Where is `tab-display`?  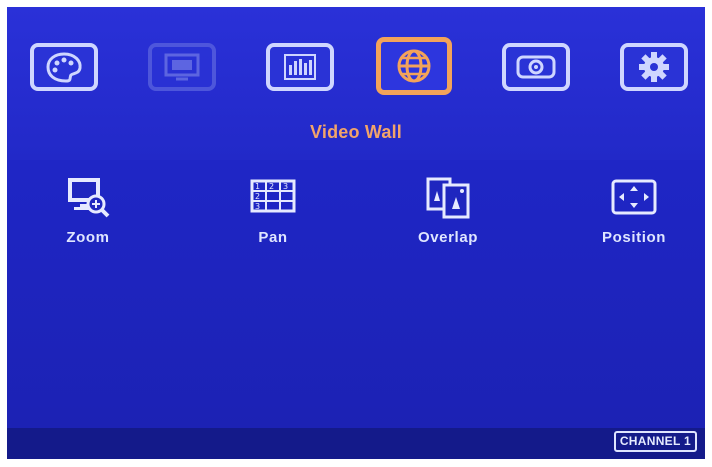 tab-display is located at coordinates (182, 67).